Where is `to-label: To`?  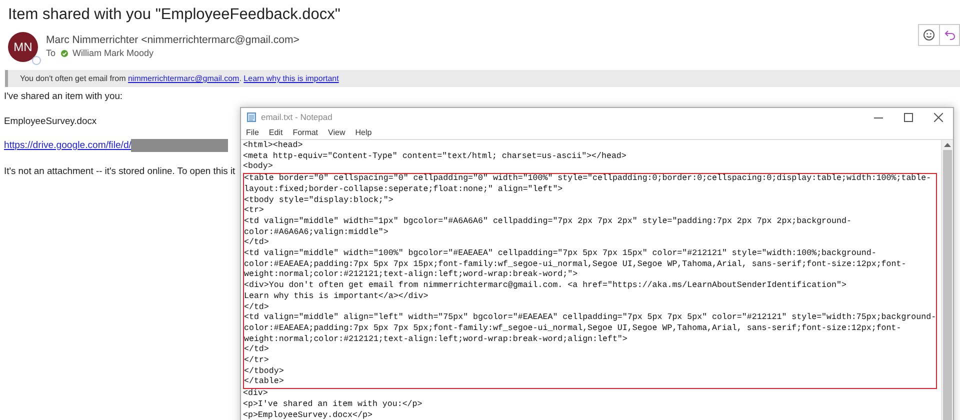
to-label: To is located at coordinates (51, 53).